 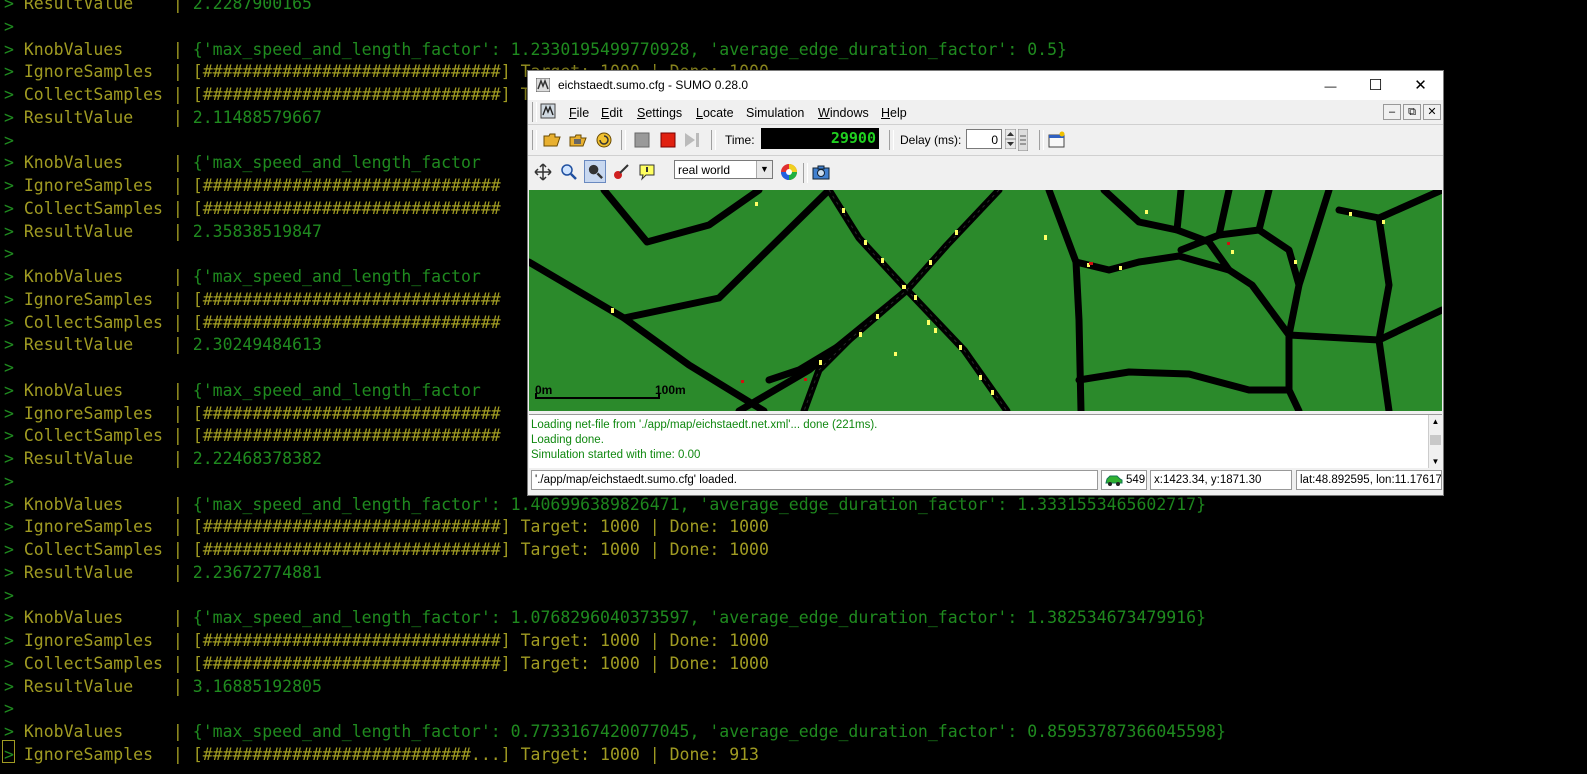 I want to click on menu-edit: Edit, so click(x=612, y=113).